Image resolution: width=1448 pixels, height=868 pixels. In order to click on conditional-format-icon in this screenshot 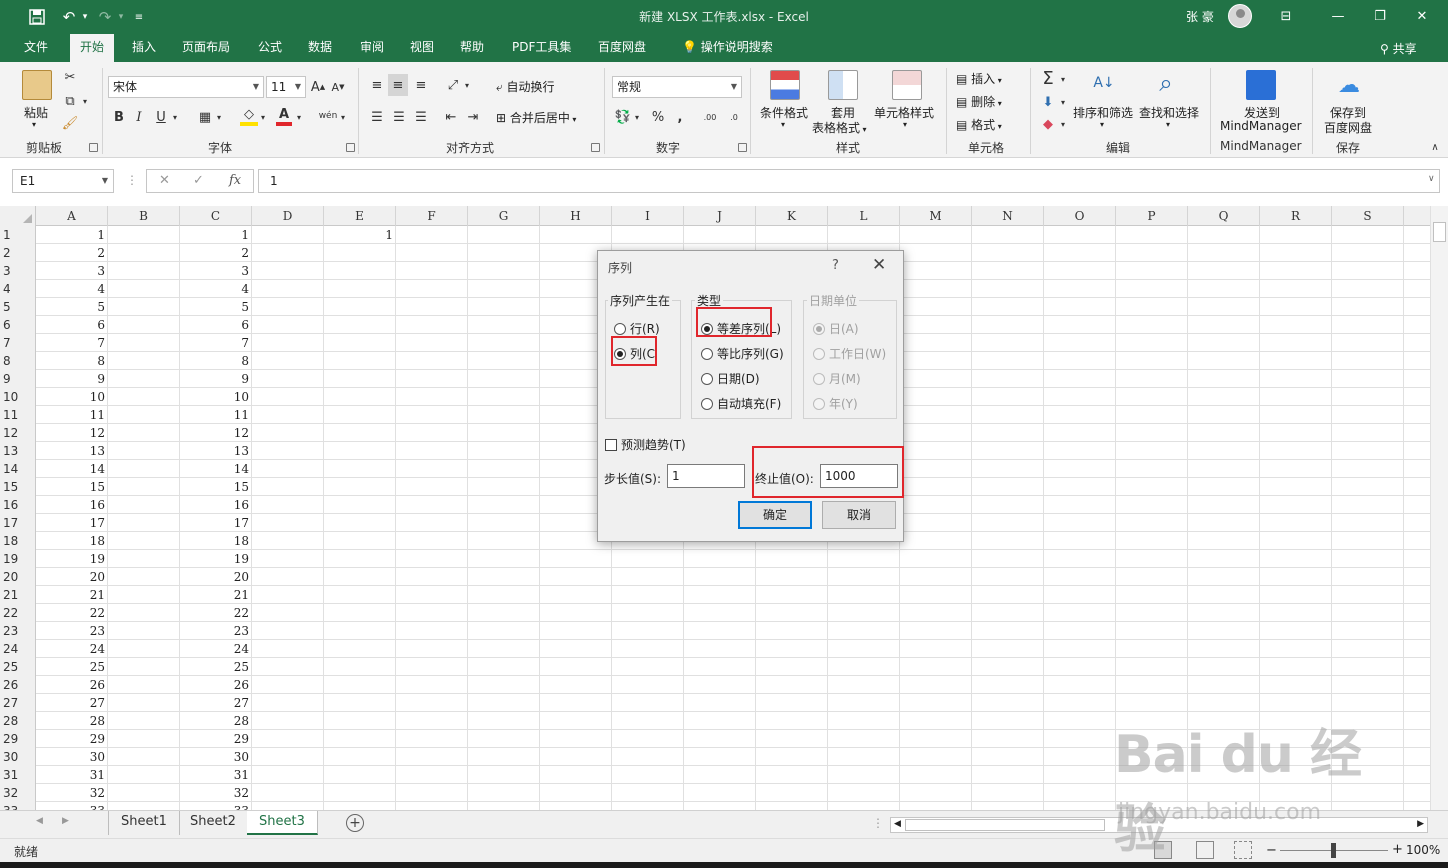, I will do `click(785, 85)`.